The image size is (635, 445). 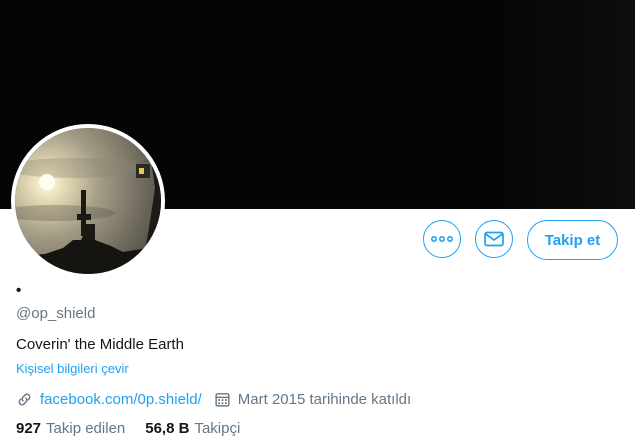 What do you see at coordinates (72, 368) in the screenshot?
I see `translate-bio-link: Kişisel bilgileri çevir` at bounding box center [72, 368].